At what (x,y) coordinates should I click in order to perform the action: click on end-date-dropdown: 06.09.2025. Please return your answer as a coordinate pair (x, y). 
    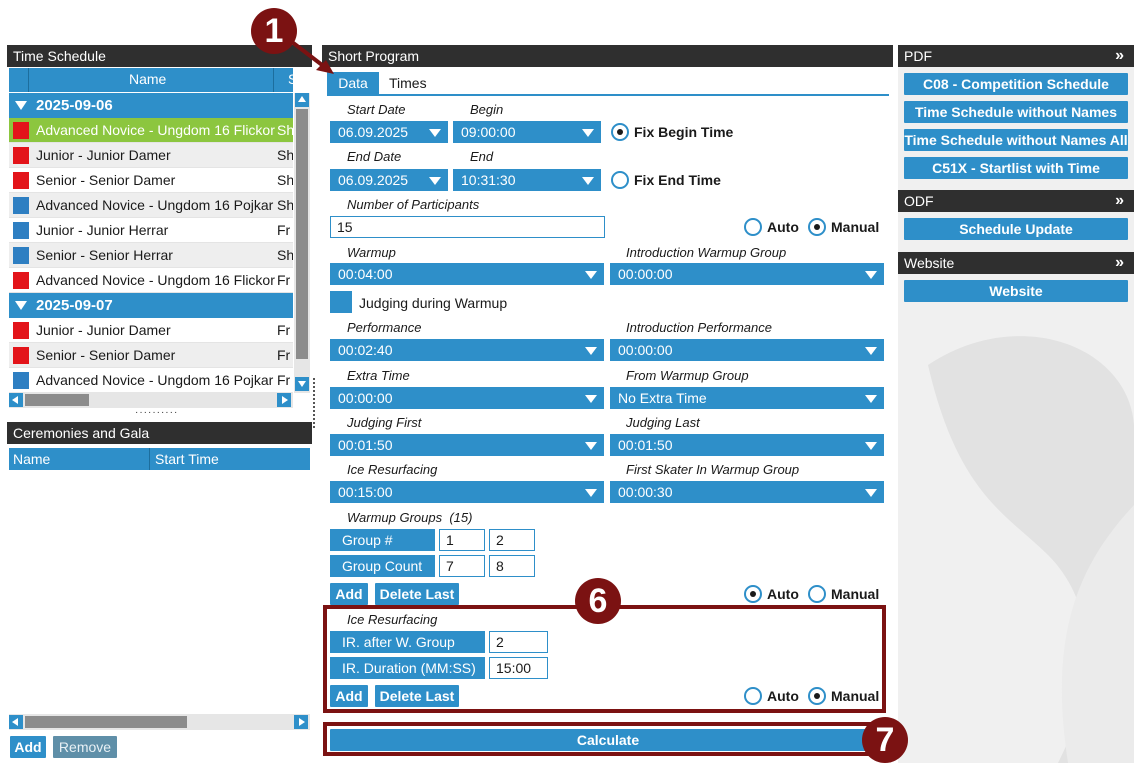
    Looking at the image, I should click on (389, 180).